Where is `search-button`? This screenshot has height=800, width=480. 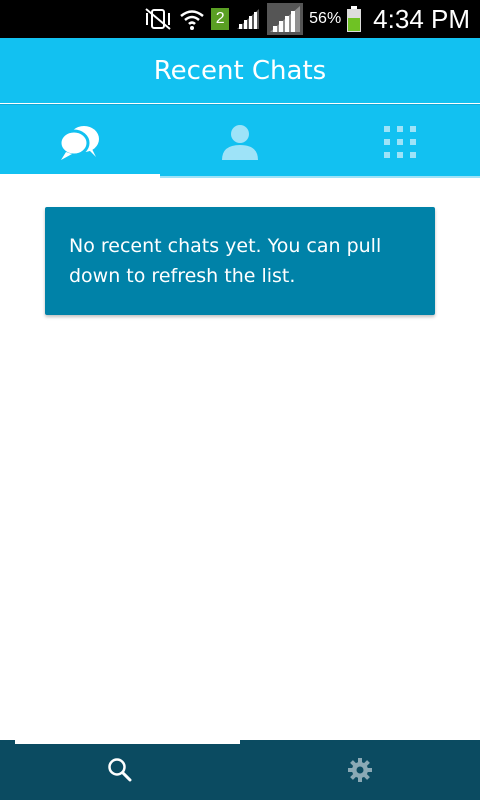
search-button is located at coordinates (120, 770).